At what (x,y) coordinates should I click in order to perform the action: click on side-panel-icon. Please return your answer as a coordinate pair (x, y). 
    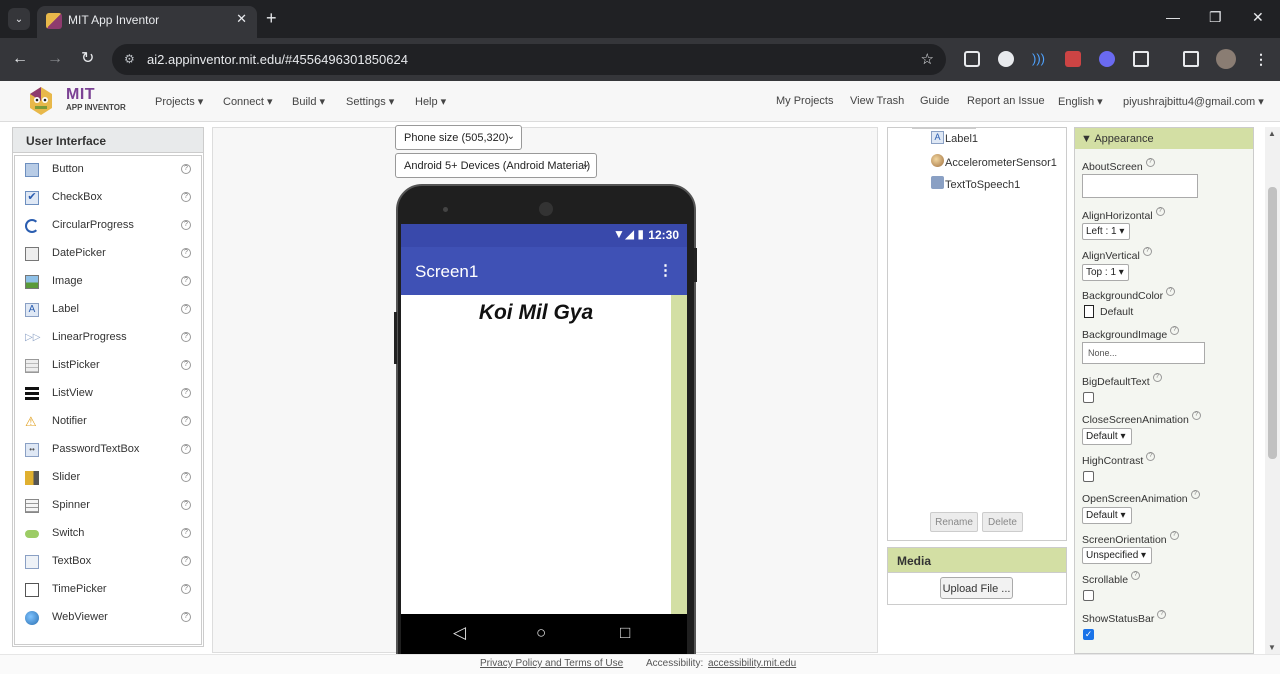
    Looking at the image, I should click on (1191, 59).